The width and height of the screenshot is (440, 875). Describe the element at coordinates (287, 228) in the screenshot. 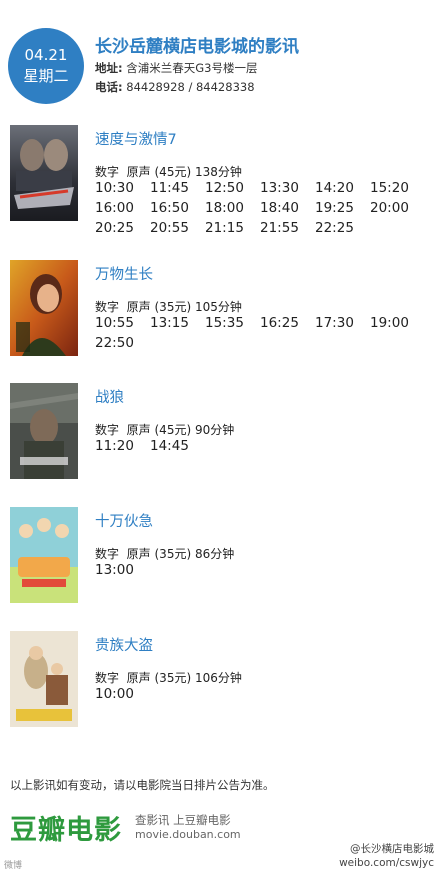

I see `showtime: 21:55` at that location.